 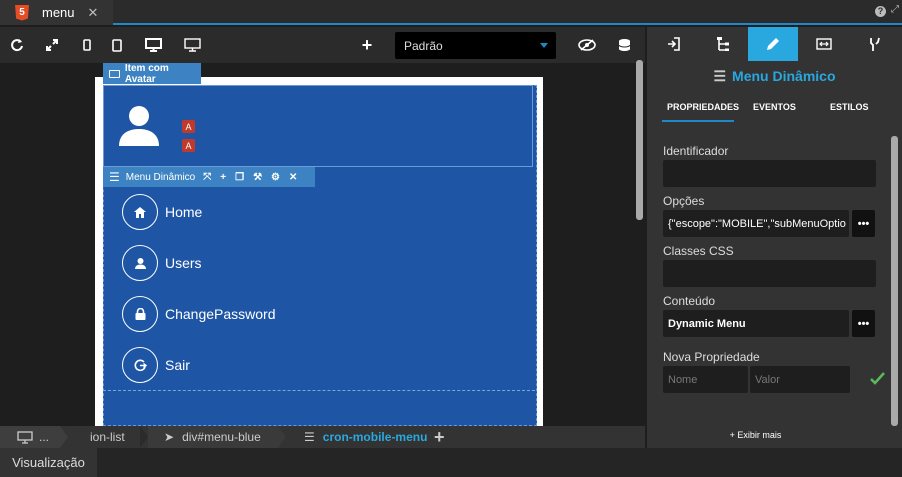 I want to click on tools-icon, so click(x=875, y=44).